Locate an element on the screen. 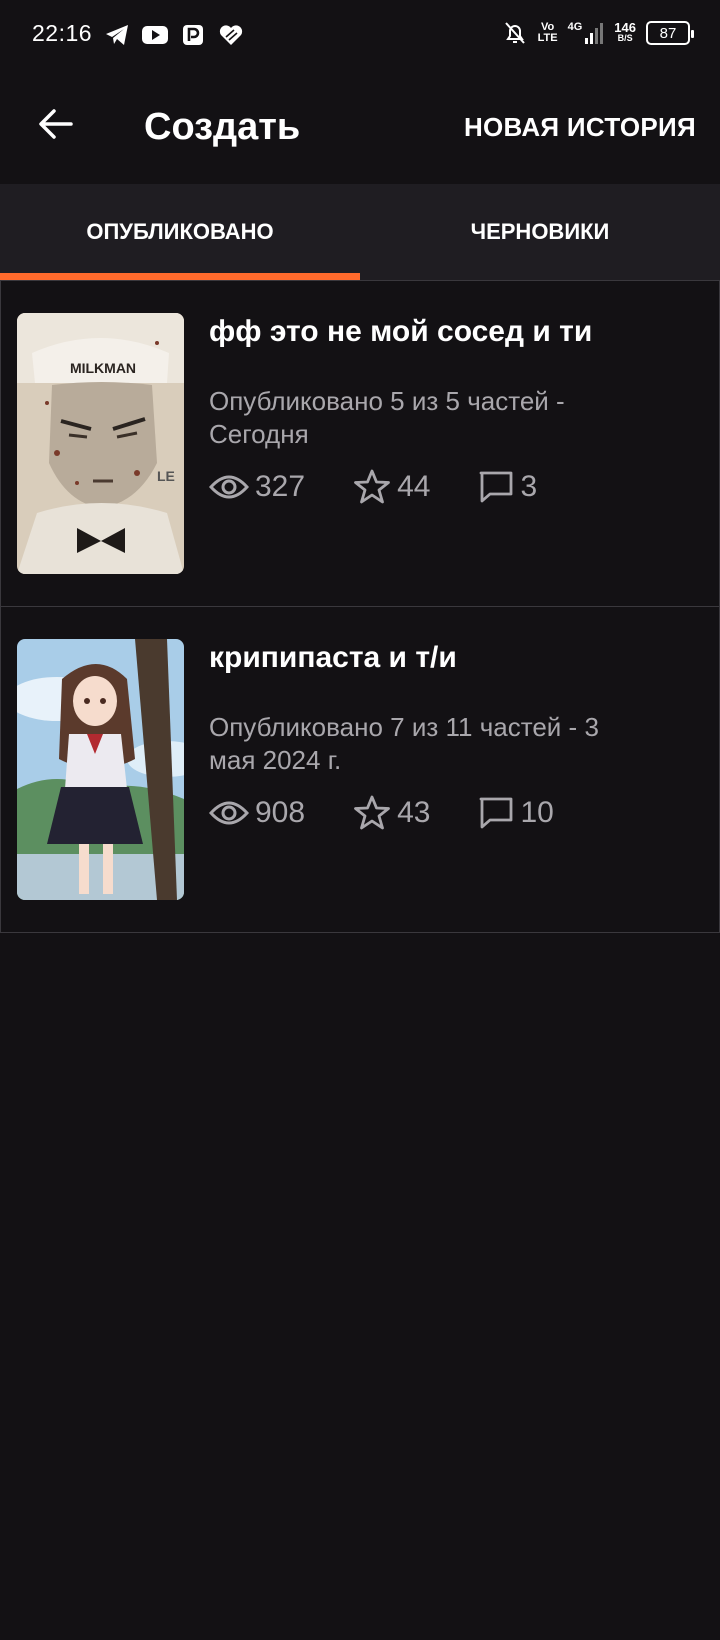 The height and width of the screenshot is (1640, 720). back-button is located at coordinates (56, 124).